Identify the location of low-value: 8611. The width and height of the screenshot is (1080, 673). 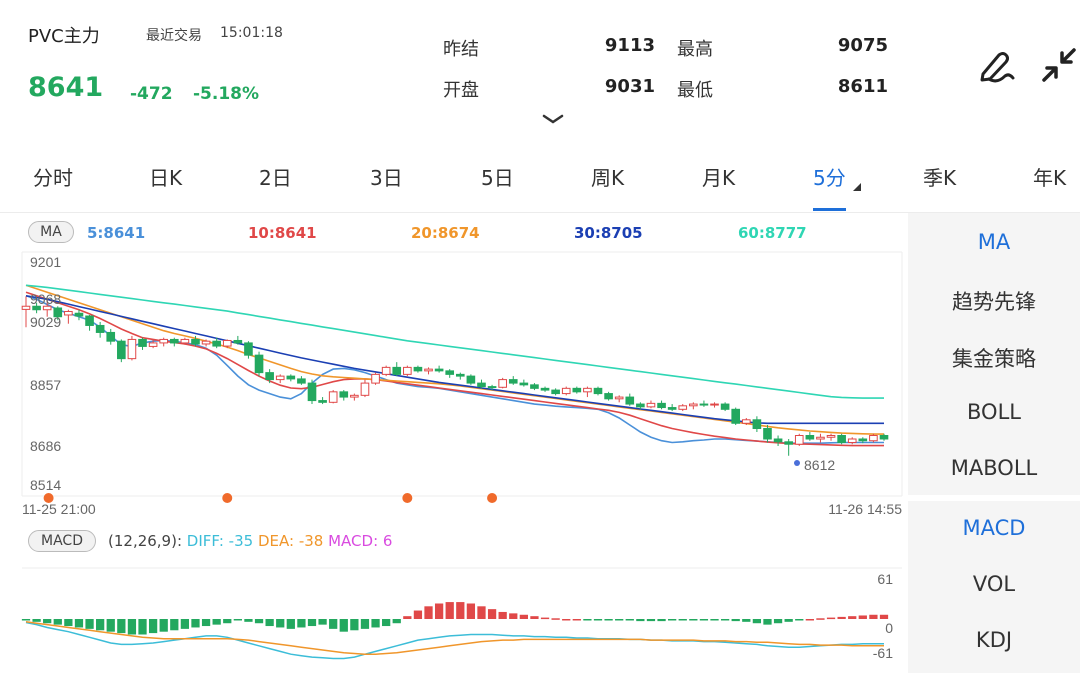
(862, 86).